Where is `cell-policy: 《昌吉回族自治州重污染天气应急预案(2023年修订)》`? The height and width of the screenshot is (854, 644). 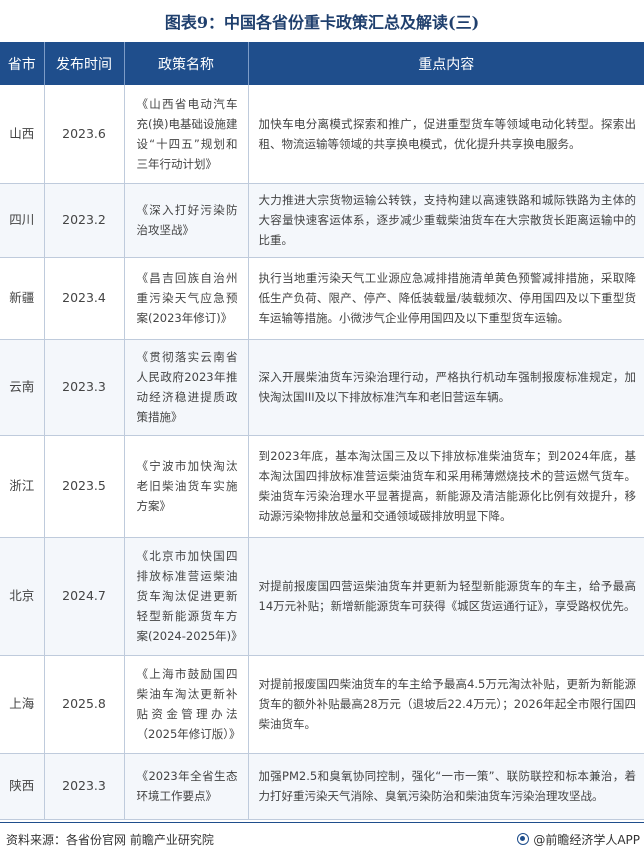
cell-policy: 《昌吉回族自治州重污染天气应急预案(2023年修订)》 is located at coordinates (186, 298).